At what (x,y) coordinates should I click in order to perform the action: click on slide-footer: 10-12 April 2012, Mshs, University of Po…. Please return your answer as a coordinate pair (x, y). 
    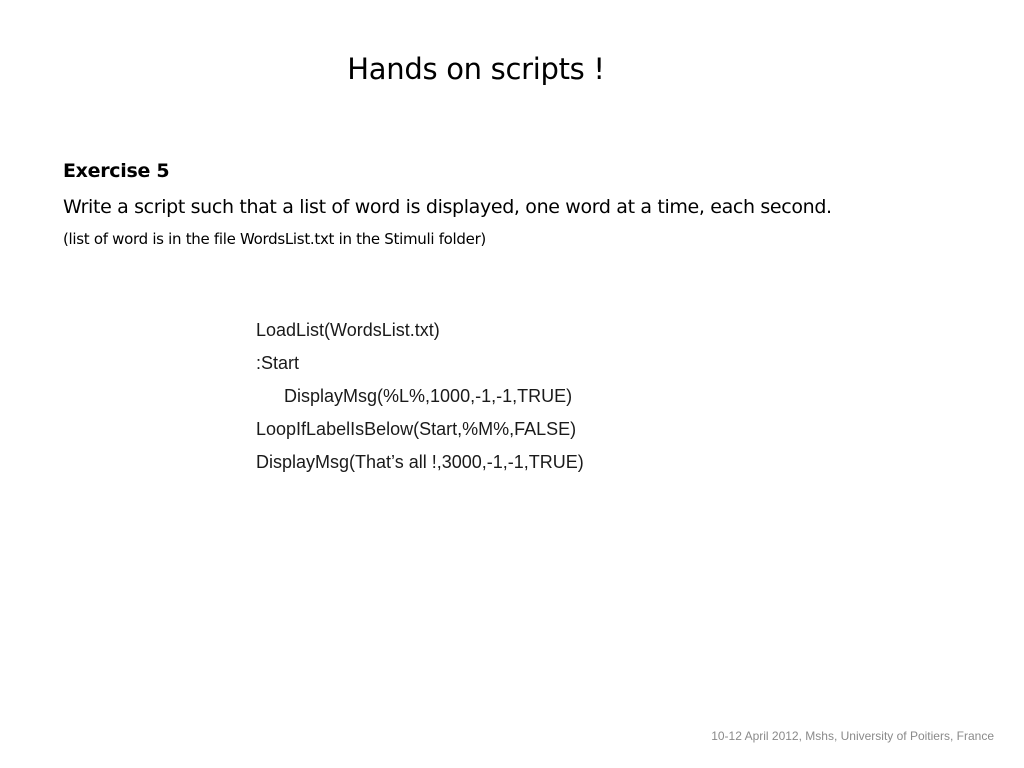
    Looking at the image, I should click on (852, 736).